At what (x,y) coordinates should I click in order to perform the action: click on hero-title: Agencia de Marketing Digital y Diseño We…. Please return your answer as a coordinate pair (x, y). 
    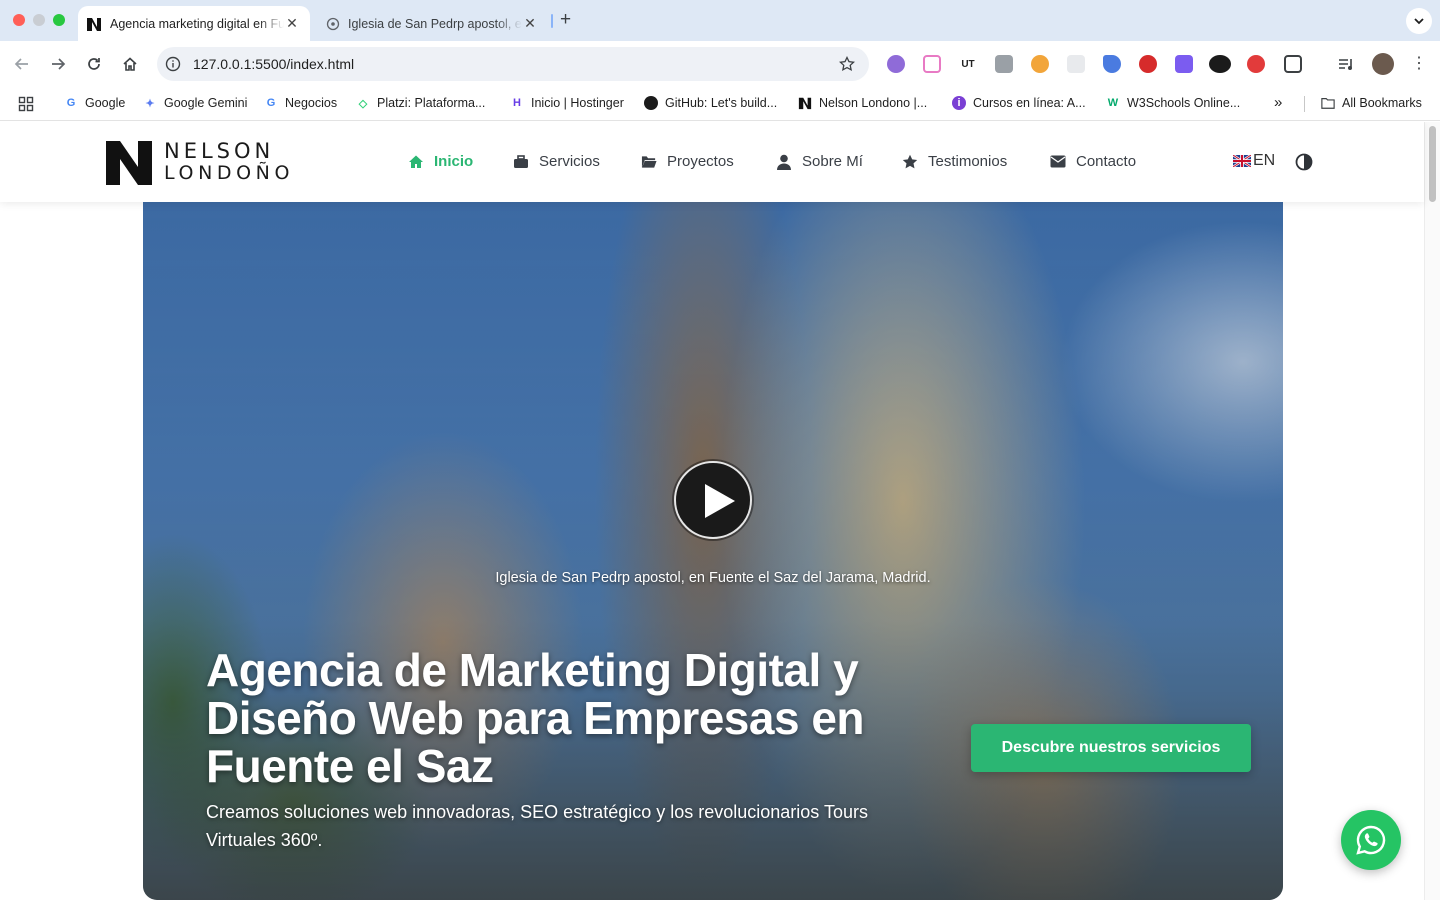
    Looking at the image, I should click on (535, 718).